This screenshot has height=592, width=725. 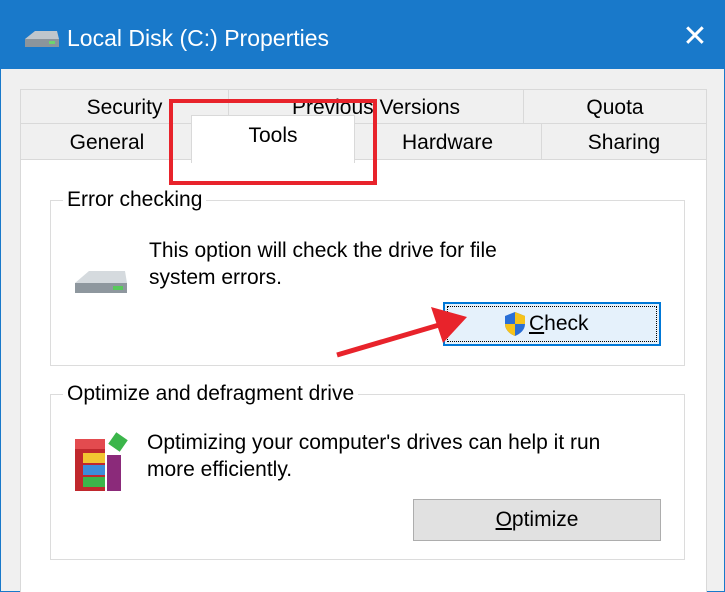 I want to click on close-button: ✕, so click(x=695, y=37).